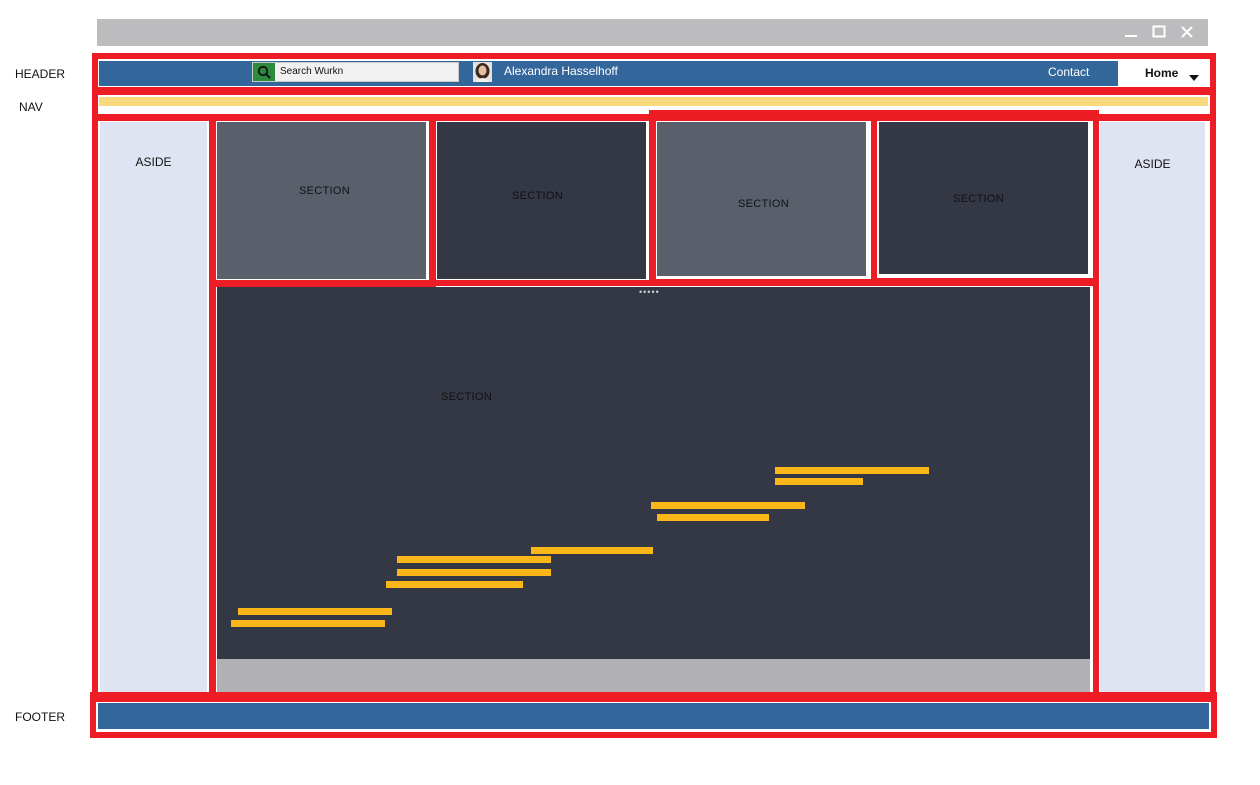 Image resolution: width=1260 pixels, height=785 pixels. What do you see at coordinates (542, 200) in the screenshot?
I see `section-2-outline` at bounding box center [542, 200].